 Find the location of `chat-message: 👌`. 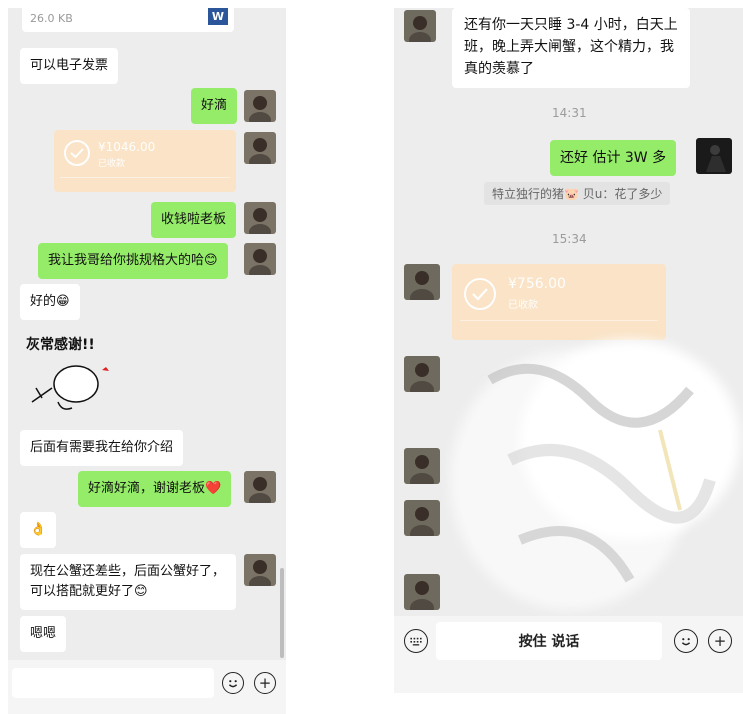

chat-message: 👌 is located at coordinates (38, 530).